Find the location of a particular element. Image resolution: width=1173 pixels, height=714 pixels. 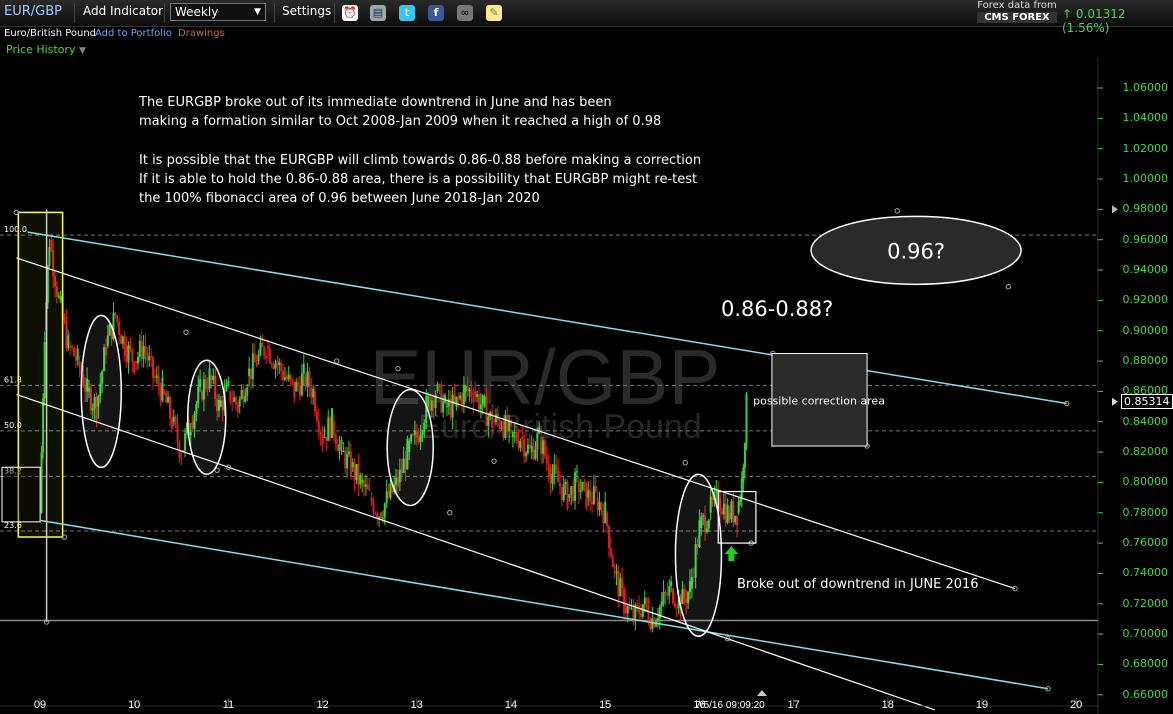

correction-area-label: possible correction area is located at coordinates (819, 401).